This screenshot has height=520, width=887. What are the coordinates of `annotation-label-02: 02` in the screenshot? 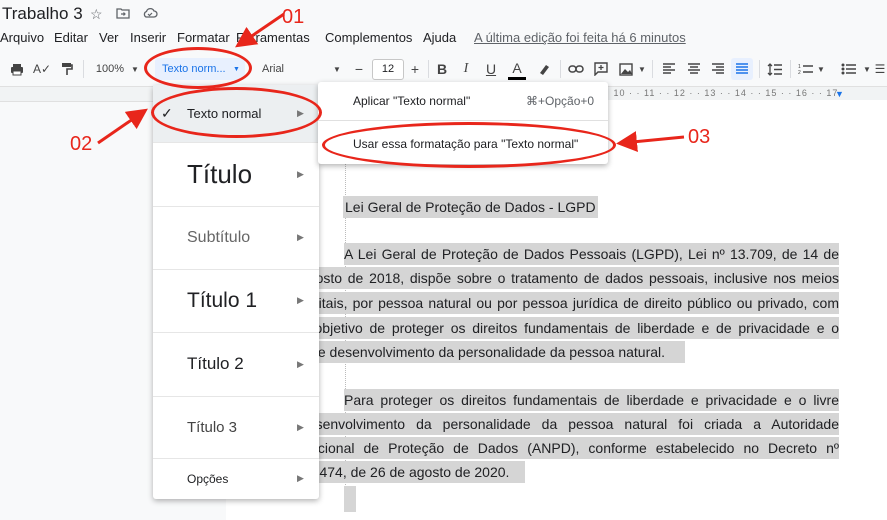 It's located at (81, 144).